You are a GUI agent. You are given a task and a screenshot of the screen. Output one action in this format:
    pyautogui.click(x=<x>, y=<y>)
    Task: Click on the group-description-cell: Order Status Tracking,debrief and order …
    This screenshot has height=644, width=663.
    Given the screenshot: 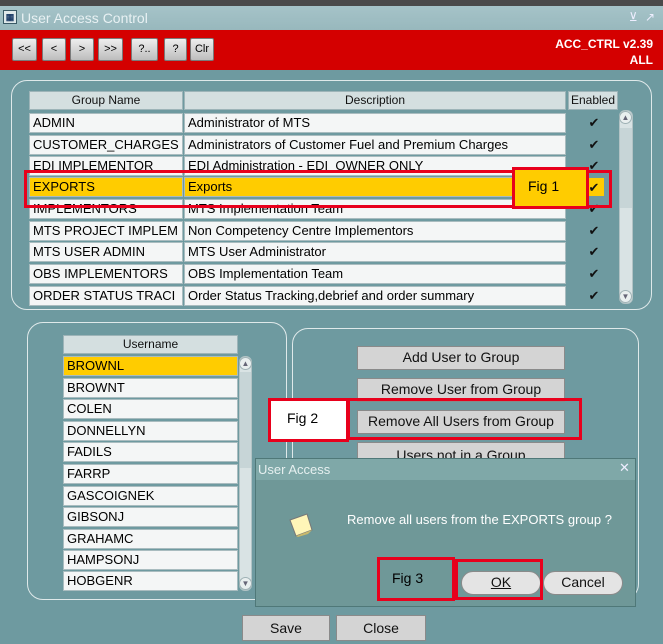 What is the action you would take?
    pyautogui.click(x=375, y=296)
    